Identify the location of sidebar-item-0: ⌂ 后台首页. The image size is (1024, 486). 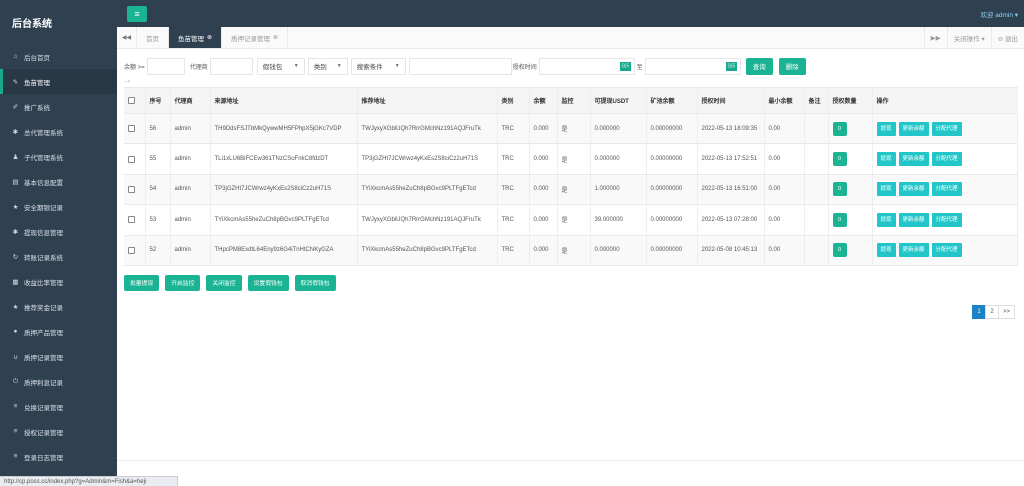
(58, 56).